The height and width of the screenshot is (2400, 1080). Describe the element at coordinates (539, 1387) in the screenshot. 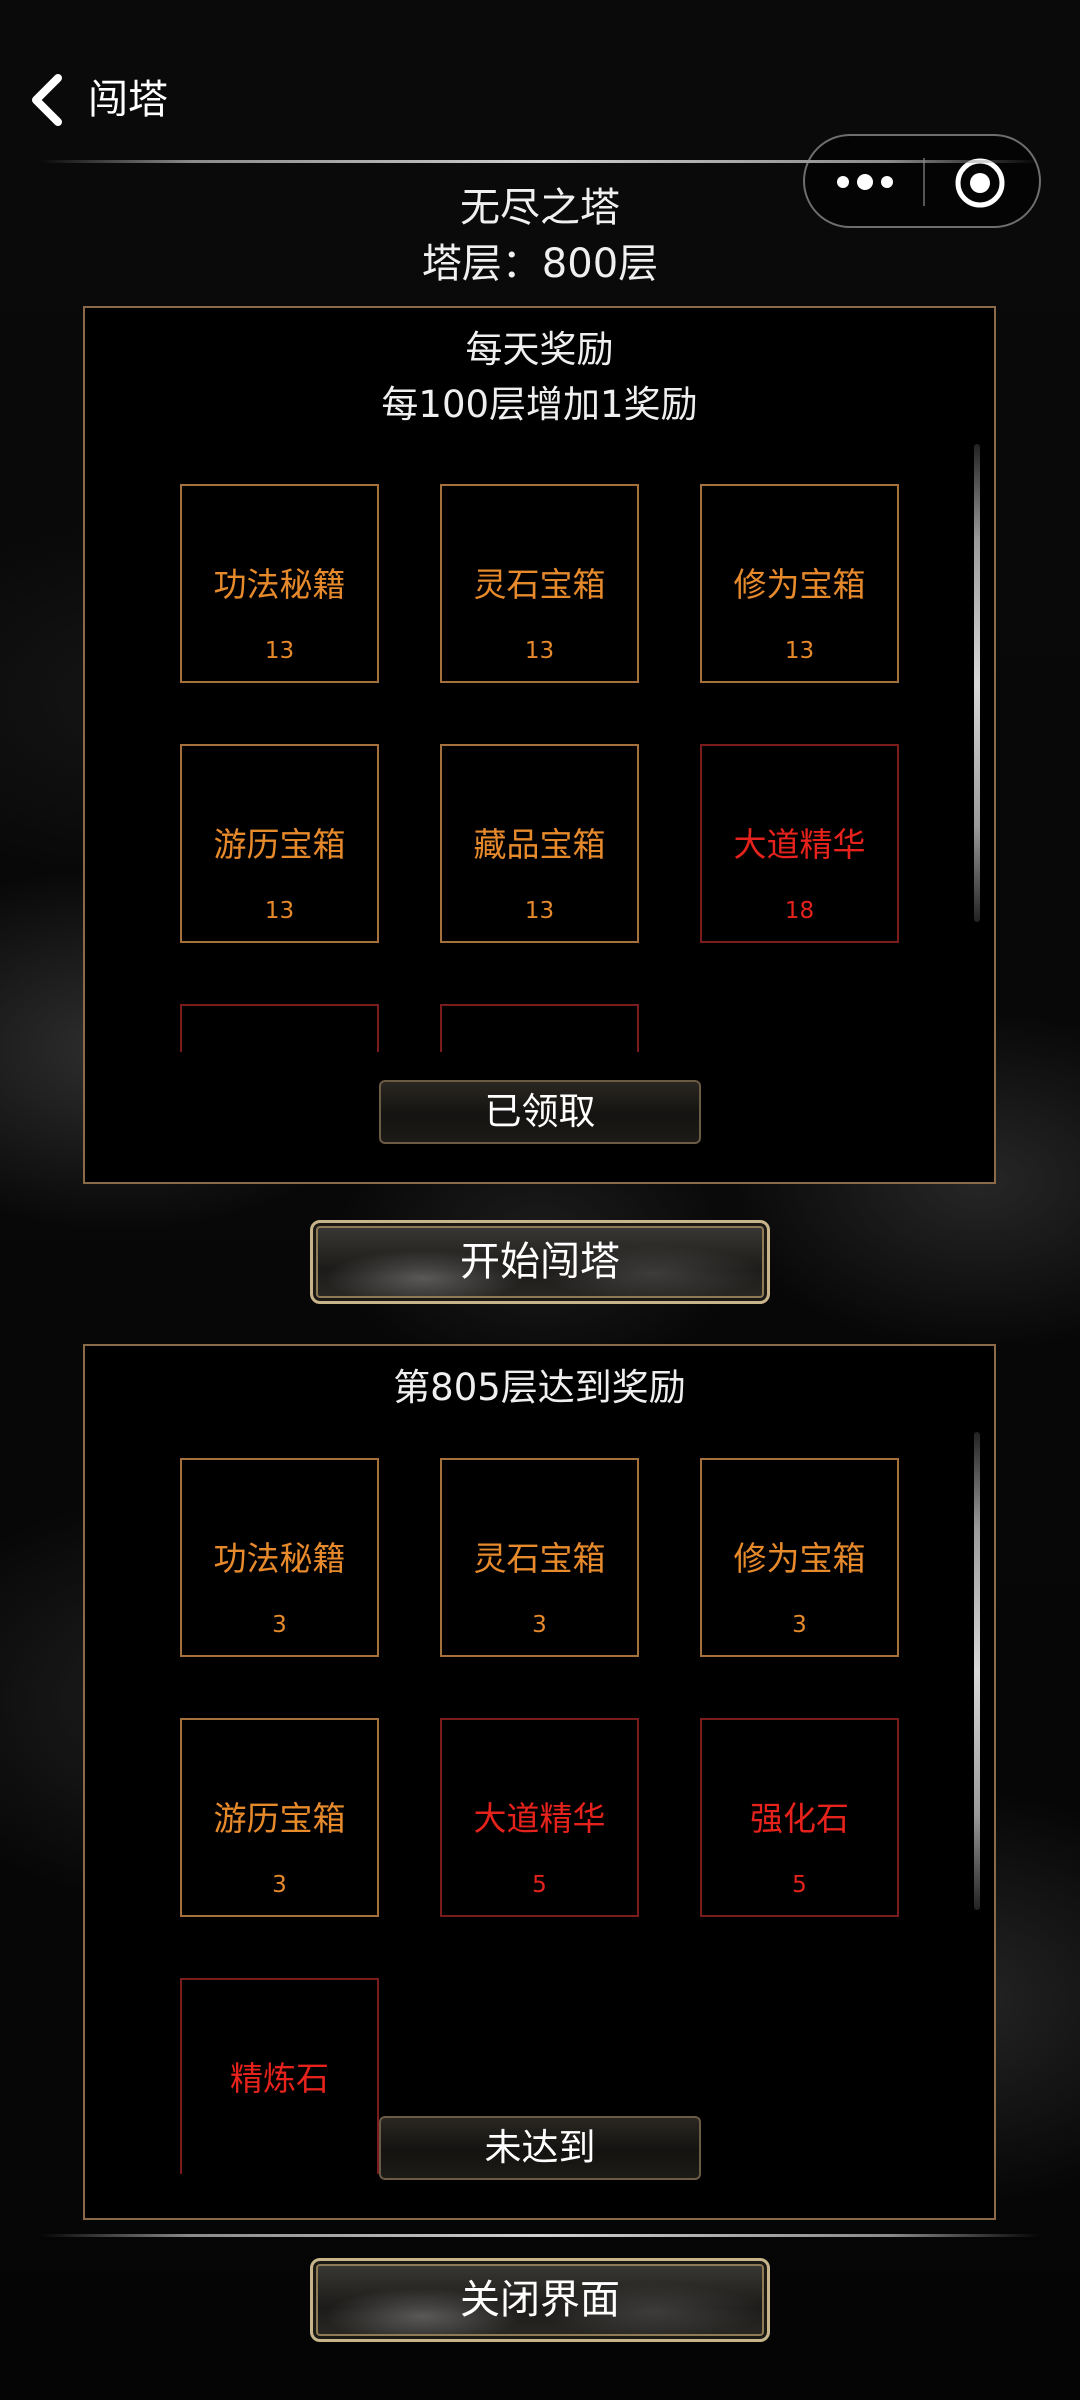

I see `milestone-reward-title: 第805层达到奖励` at that location.